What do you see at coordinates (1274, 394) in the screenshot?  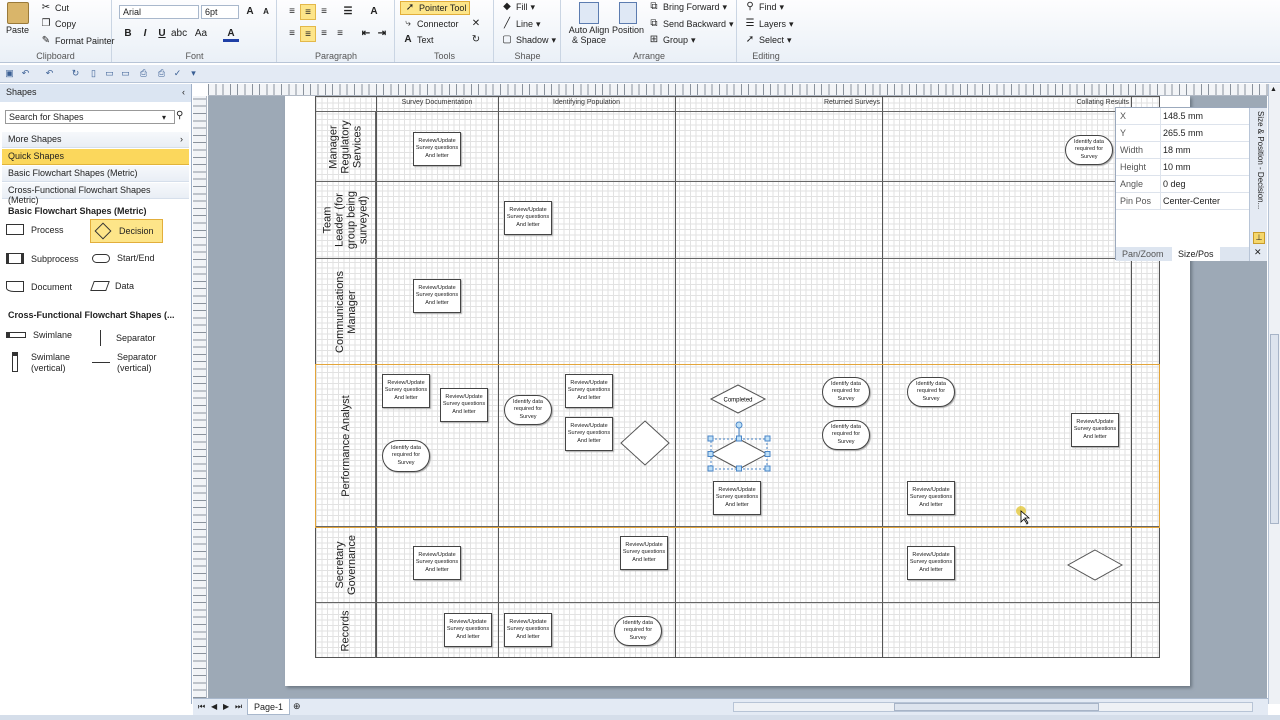 I see `vertical-scrollbar: ▲` at bounding box center [1274, 394].